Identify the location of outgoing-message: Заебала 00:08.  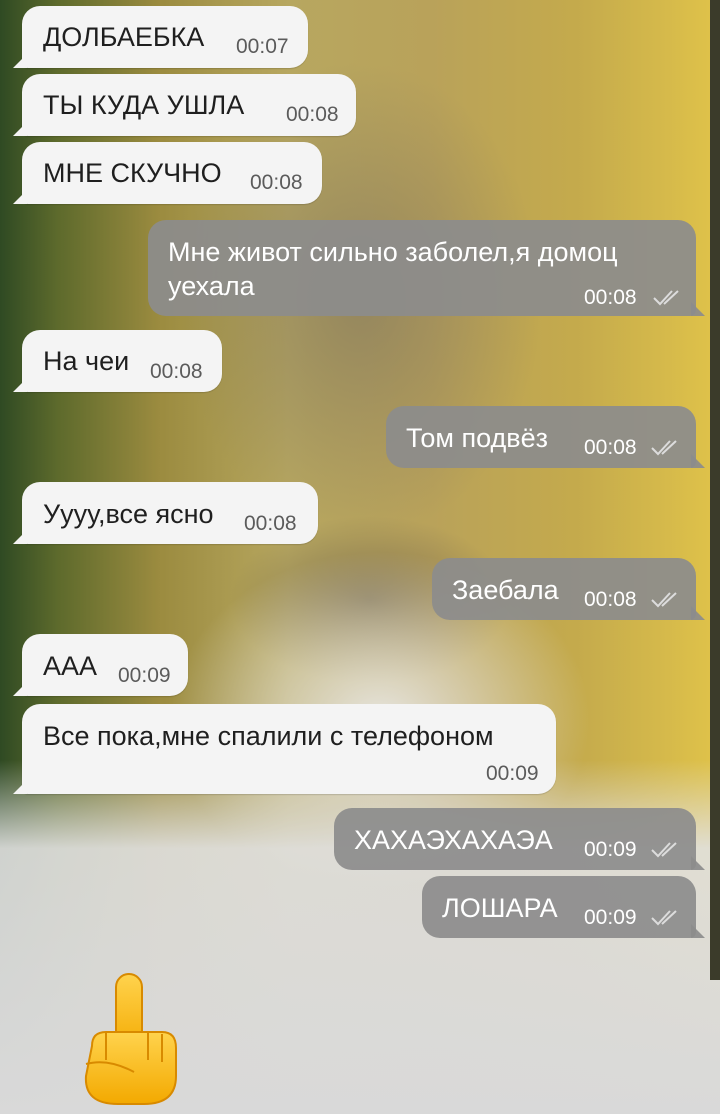
(568, 589).